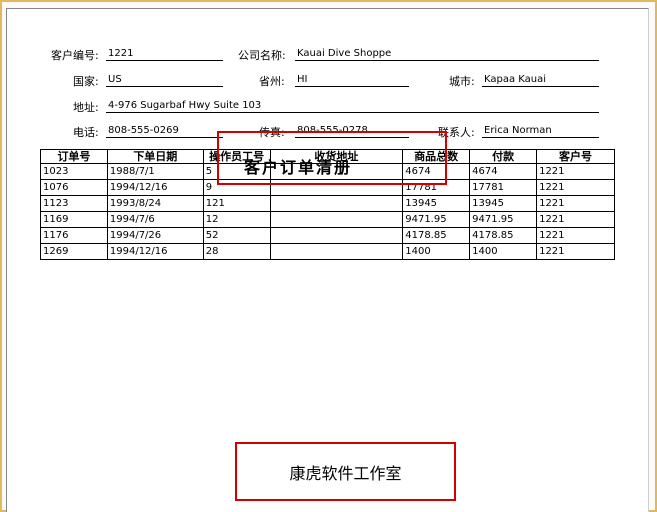 Image resolution: width=657 pixels, height=512 pixels. Describe the element at coordinates (86, 132) in the screenshot. I see `phone-label: 电话:` at that location.